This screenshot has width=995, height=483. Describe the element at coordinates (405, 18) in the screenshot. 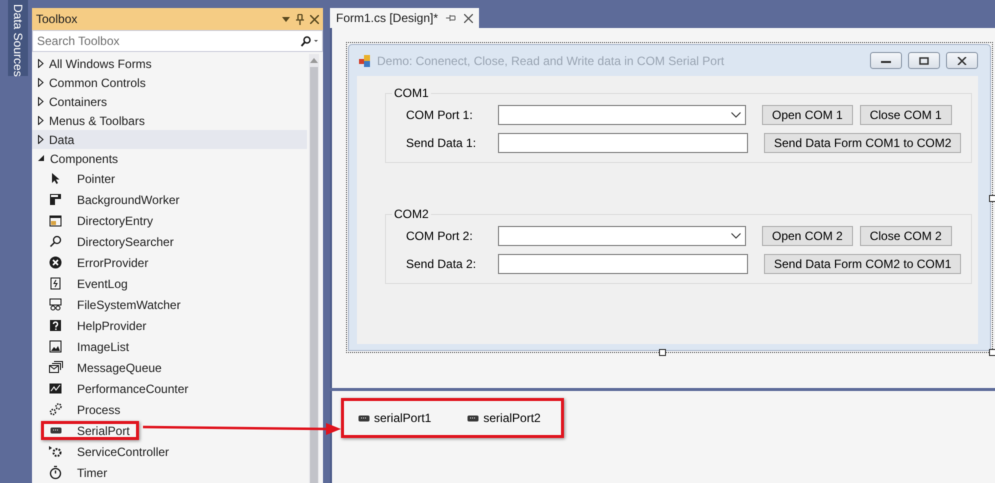

I see `document-tab: Form1.cs [Design]*` at that location.